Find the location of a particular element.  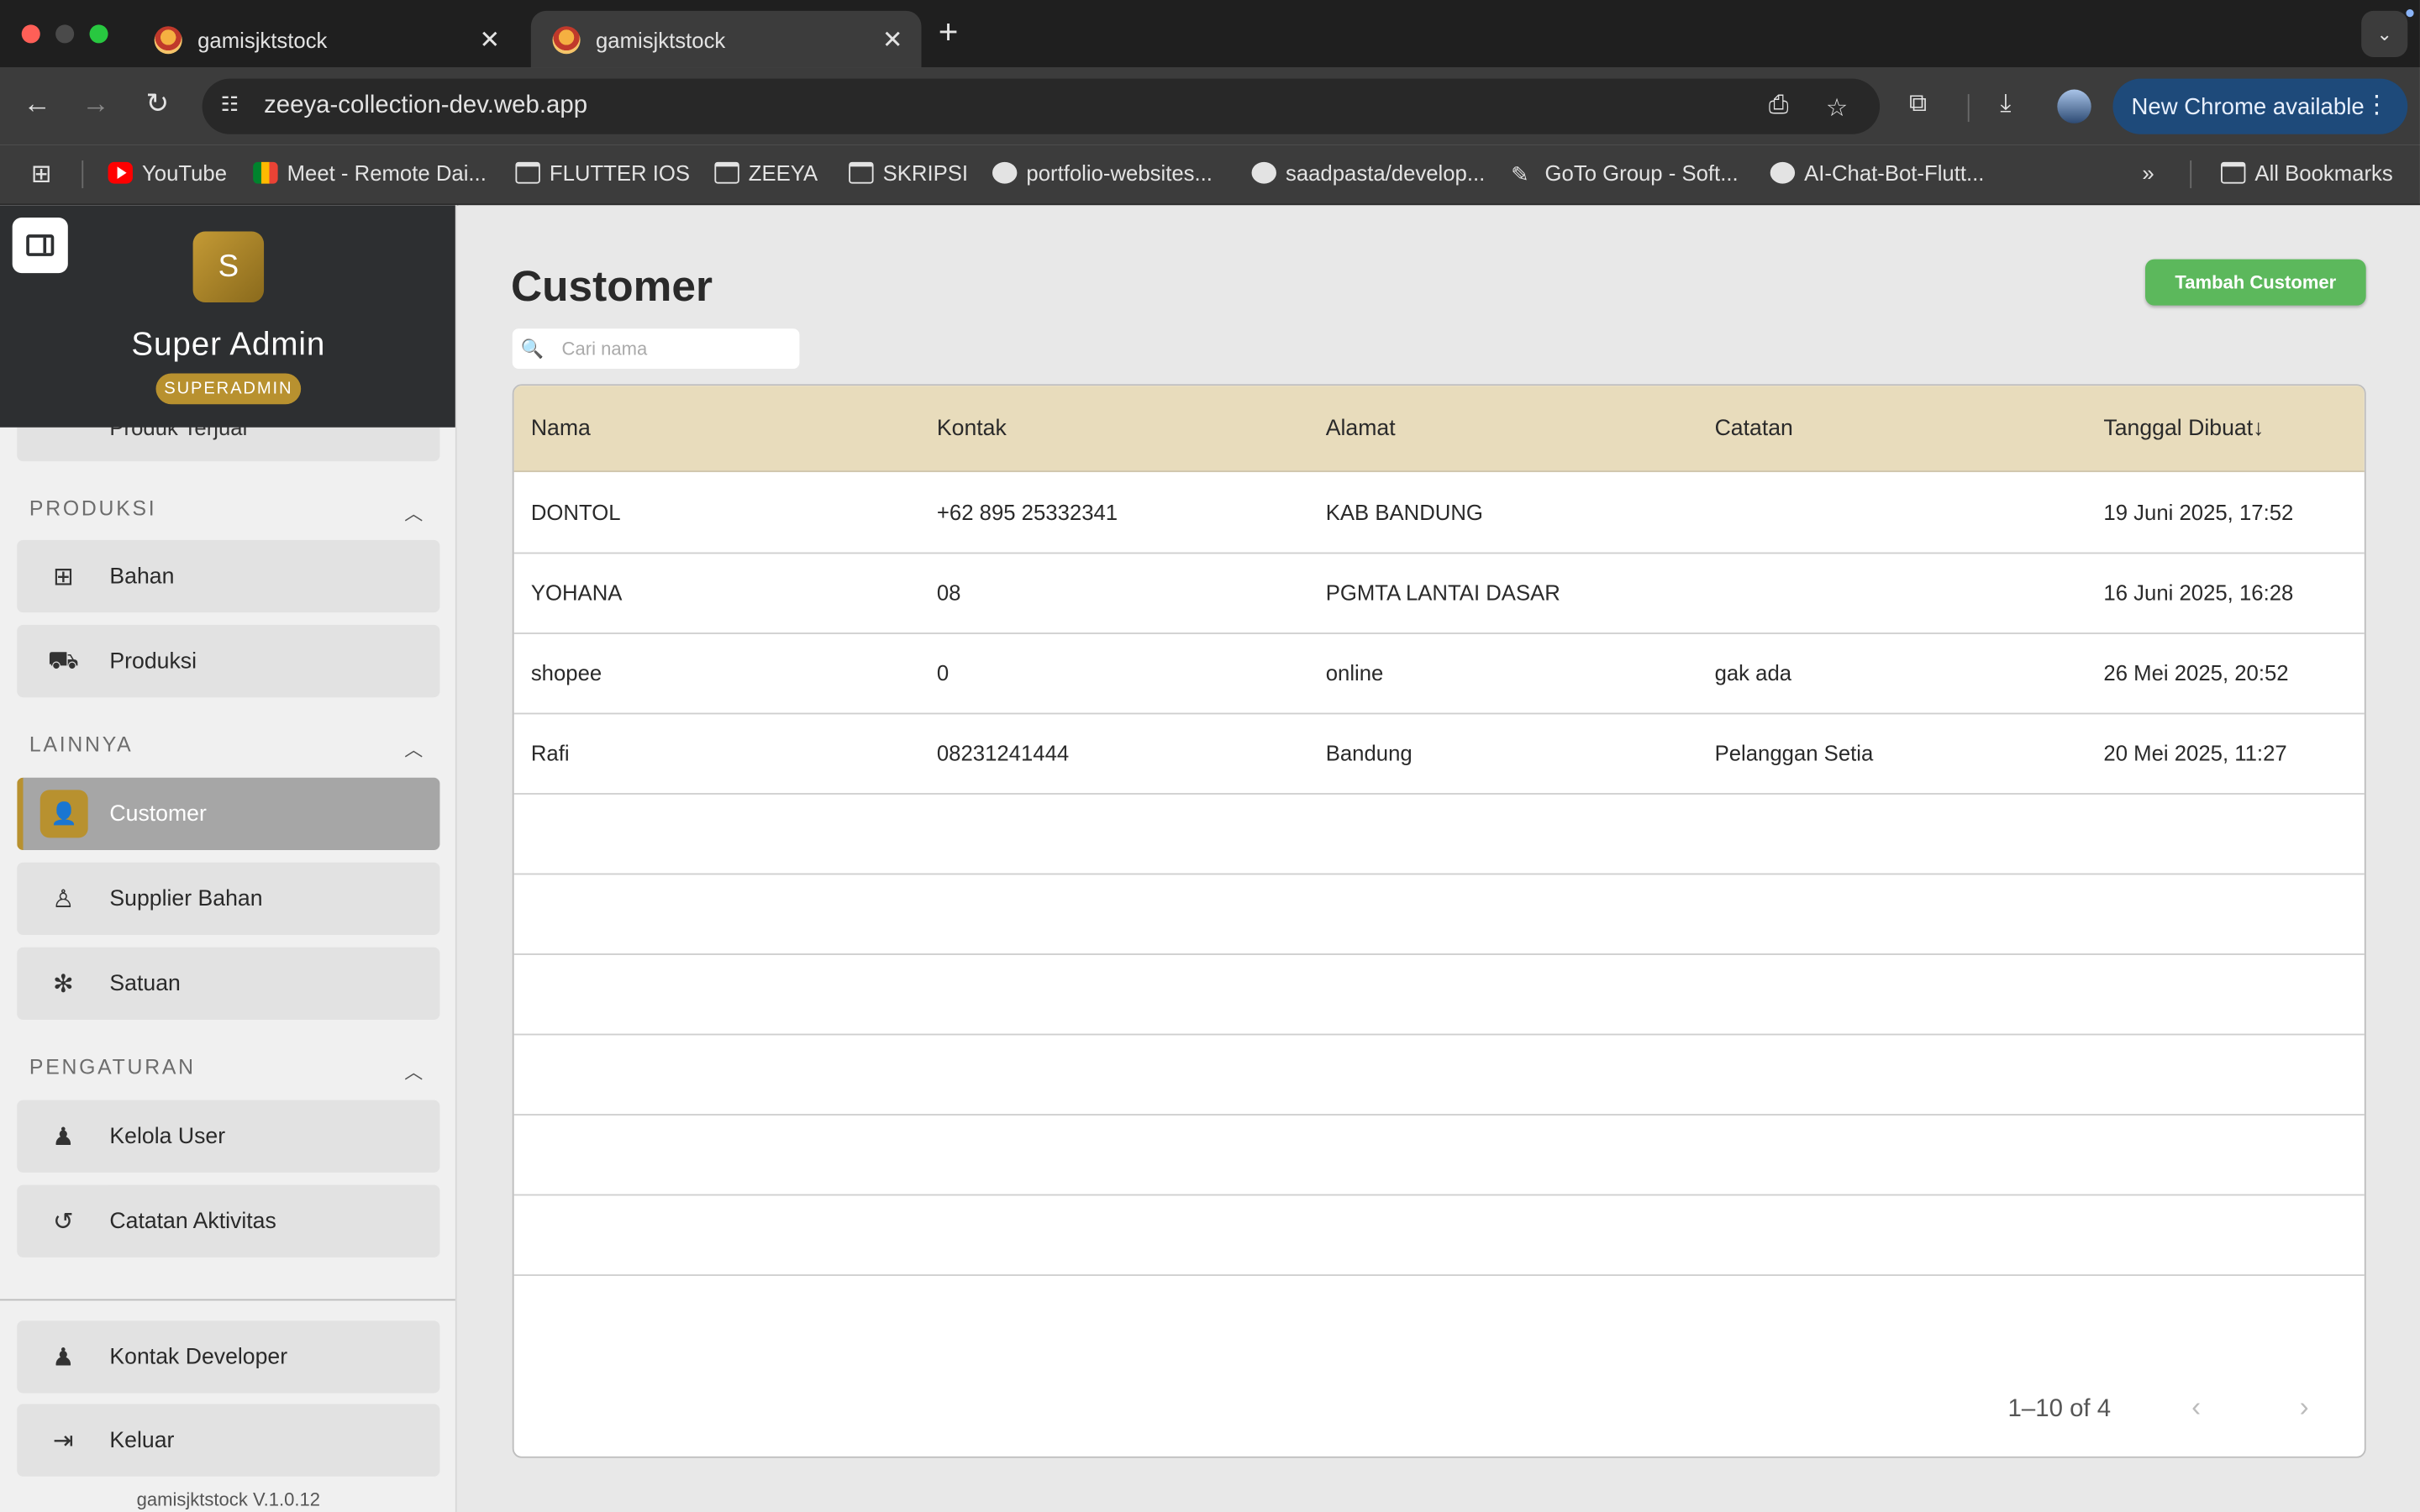

sidebar-item-label: Produksi is located at coordinates (153, 661).